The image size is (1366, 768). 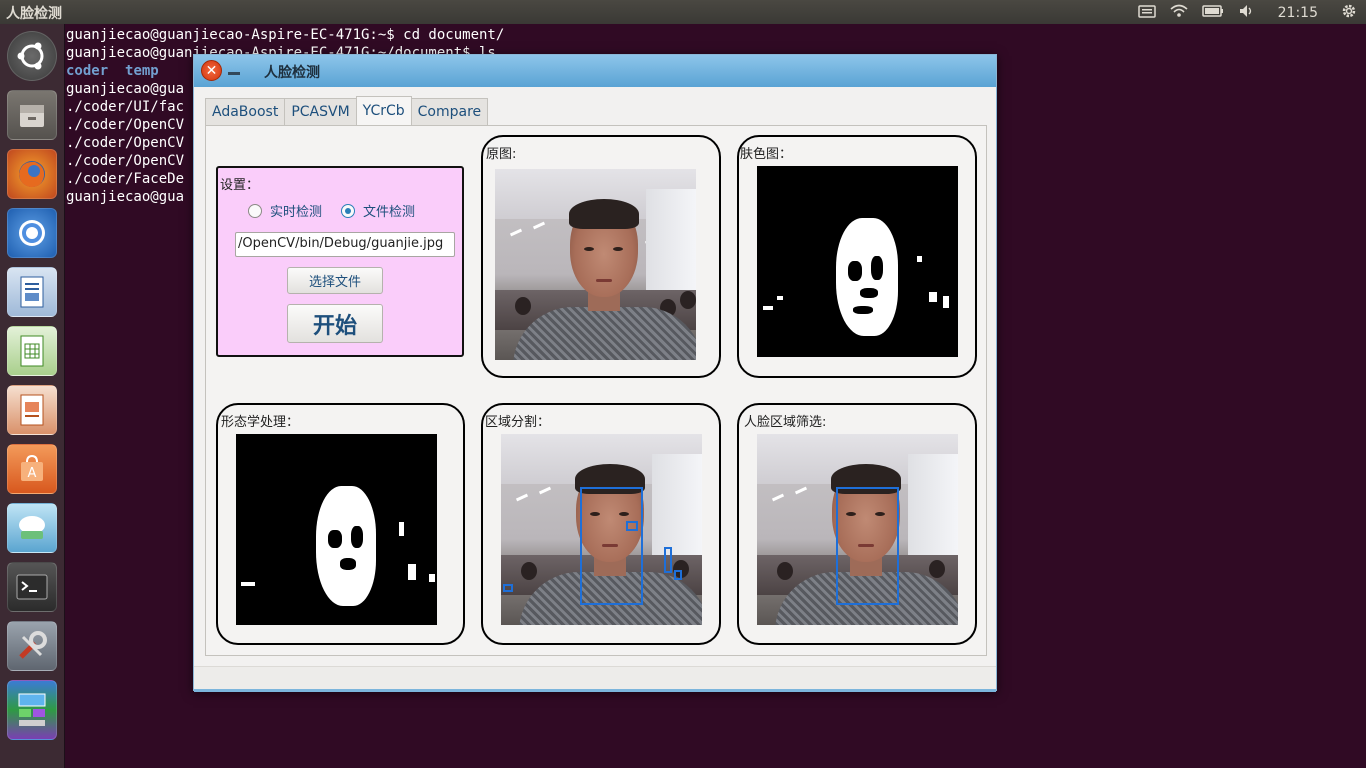 I want to click on radio-indicator-selected, so click(x=348, y=210).